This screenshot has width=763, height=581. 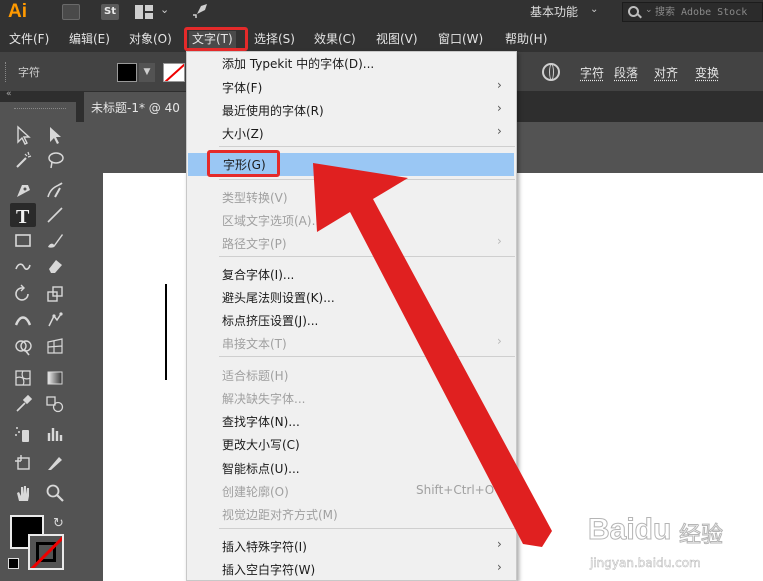 I want to click on menu-item-shortcut: Shift+Ctrl+O, so click(x=455, y=490).